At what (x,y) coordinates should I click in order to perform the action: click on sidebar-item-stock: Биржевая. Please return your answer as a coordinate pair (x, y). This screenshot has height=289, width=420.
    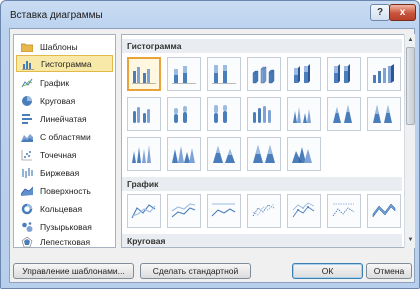
    Looking at the image, I should click on (64, 172).